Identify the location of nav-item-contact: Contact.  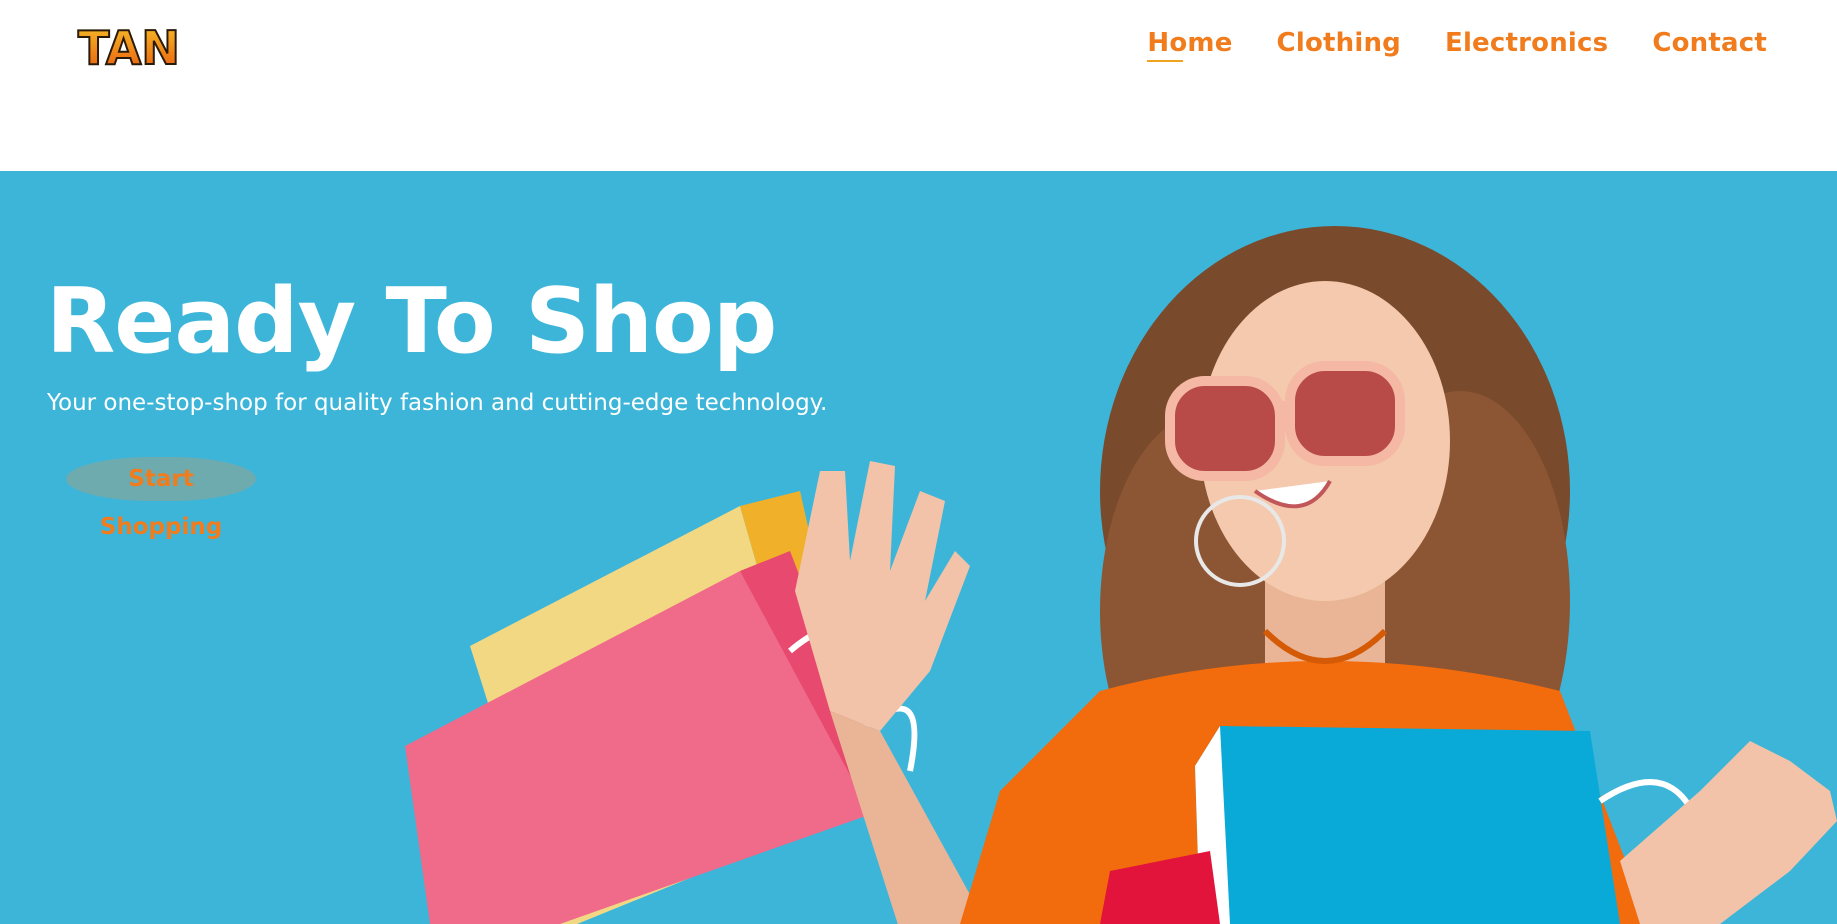
(1709, 43).